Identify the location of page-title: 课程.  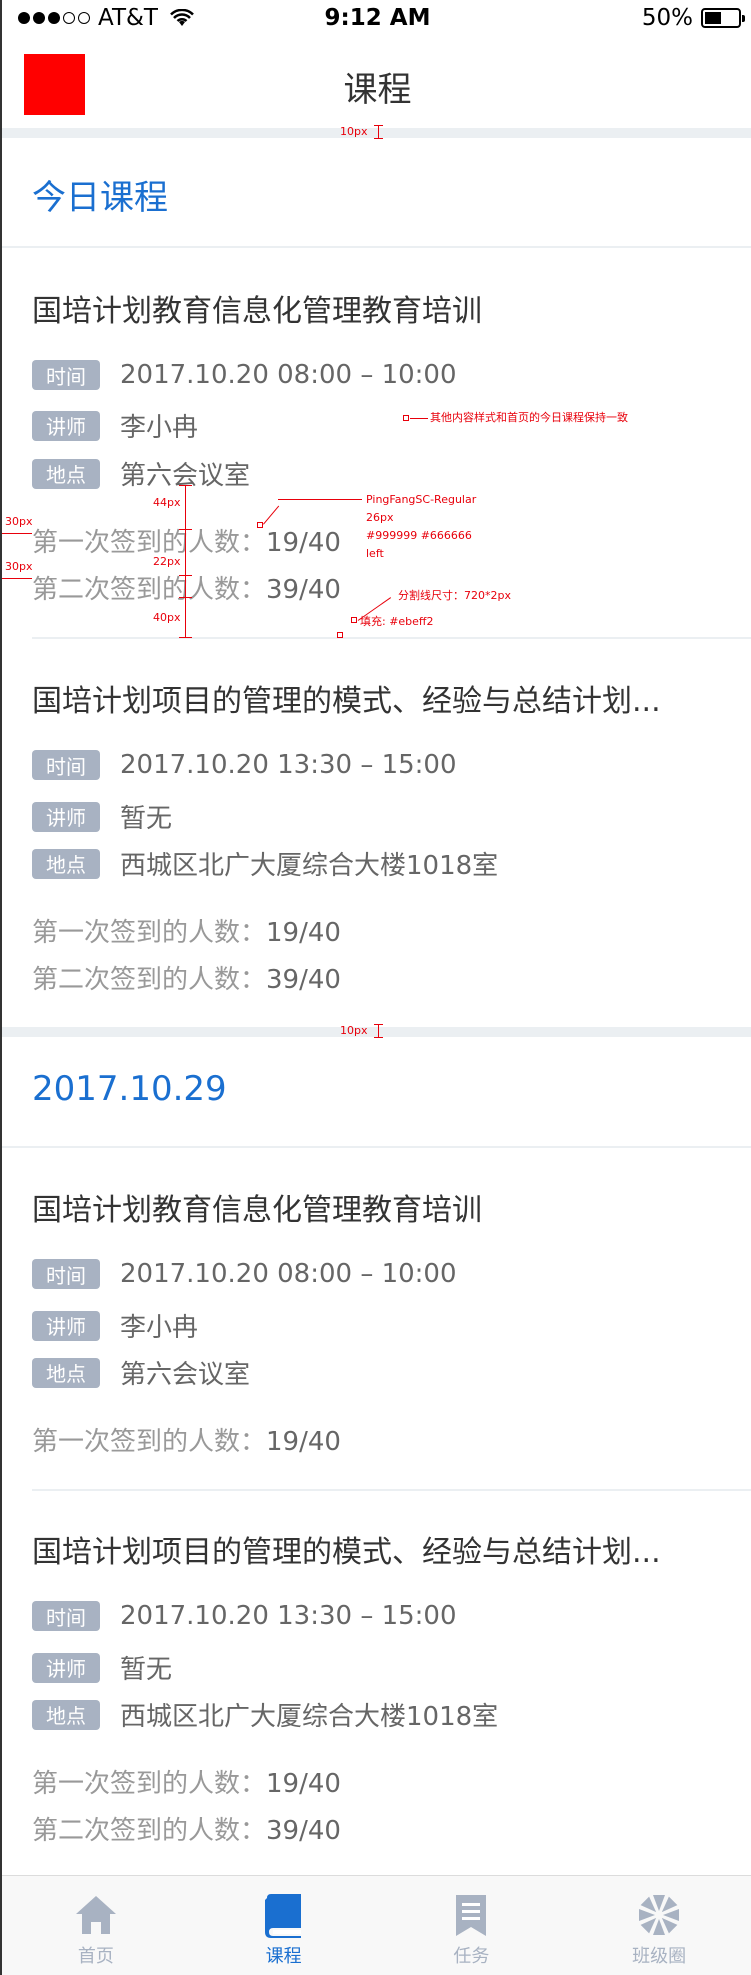
(377, 90).